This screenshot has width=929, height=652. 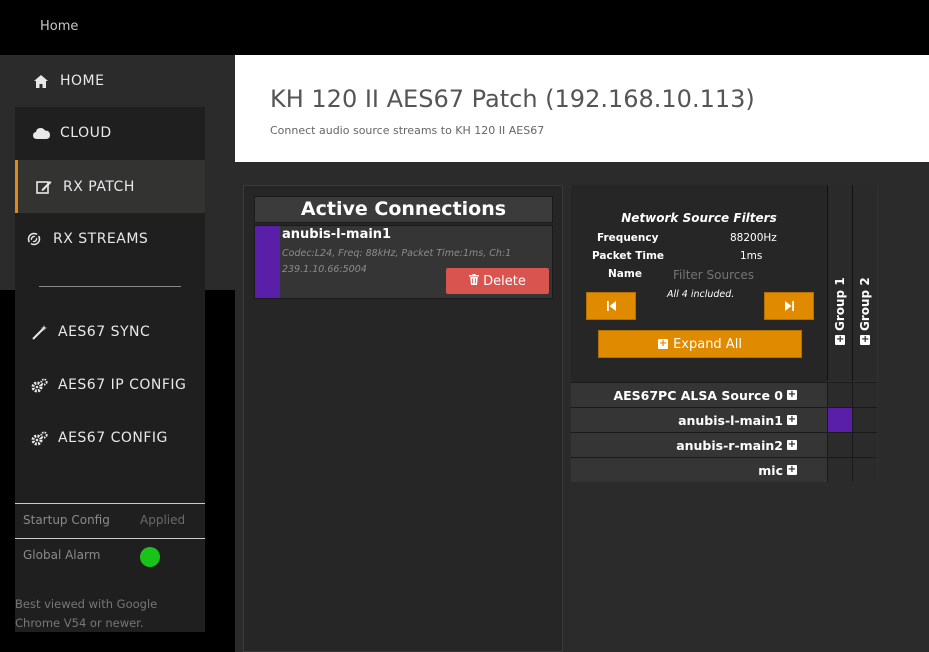 I want to click on sidebar-item-rx-streams: RX STREAMS, so click(x=110, y=239).